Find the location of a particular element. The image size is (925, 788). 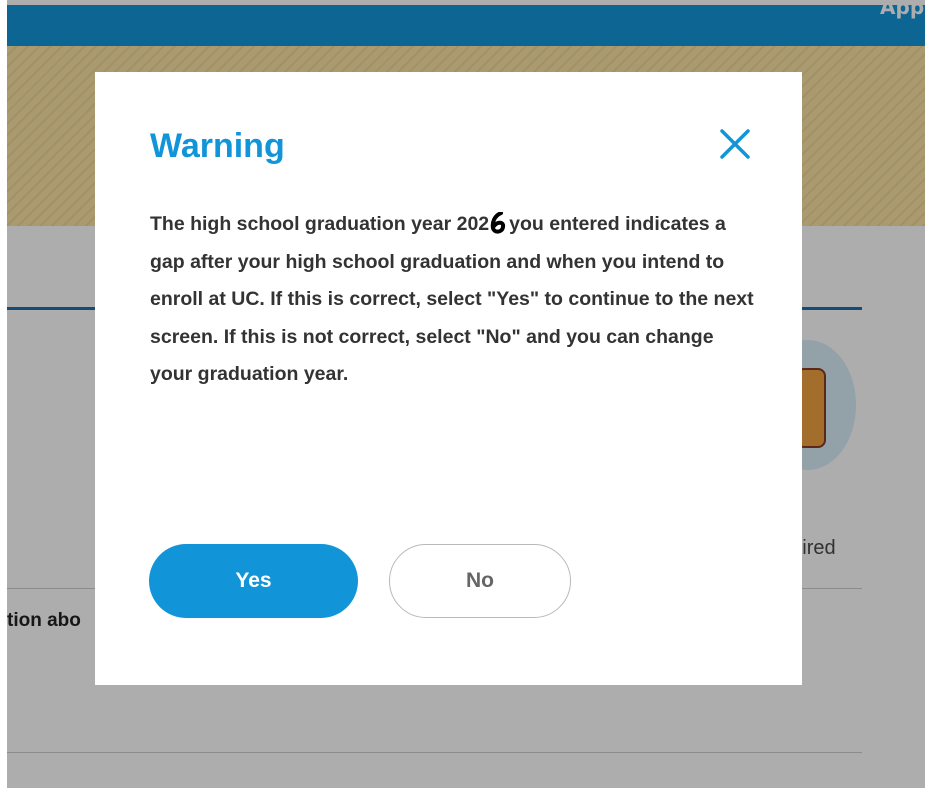

close-button is located at coordinates (735, 144).